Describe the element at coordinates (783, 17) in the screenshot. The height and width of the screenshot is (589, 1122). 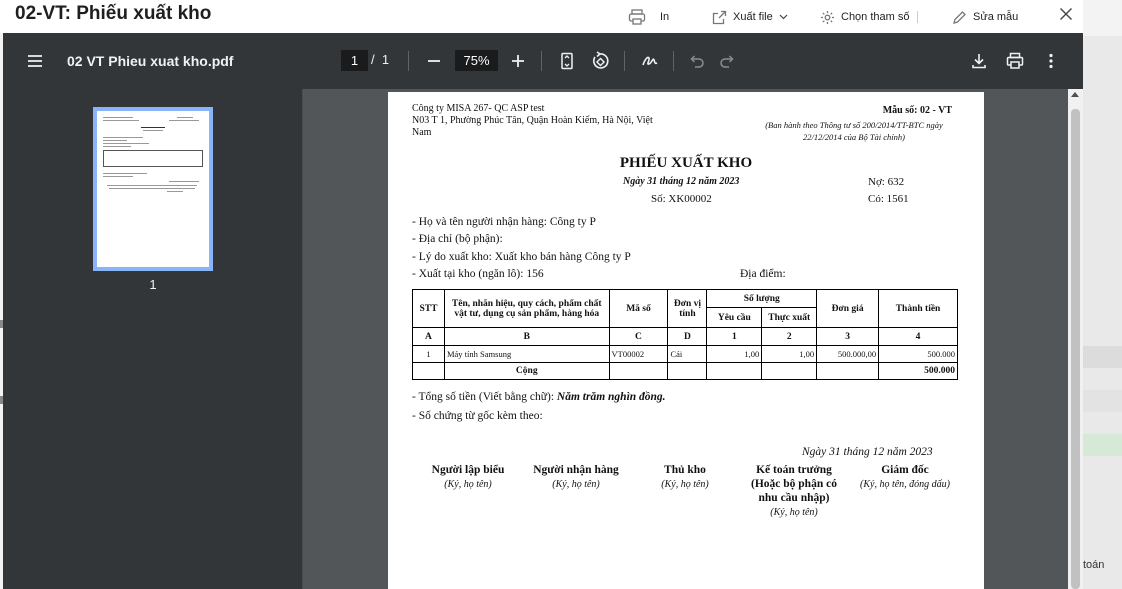
I see `chevron-down-icon` at that location.